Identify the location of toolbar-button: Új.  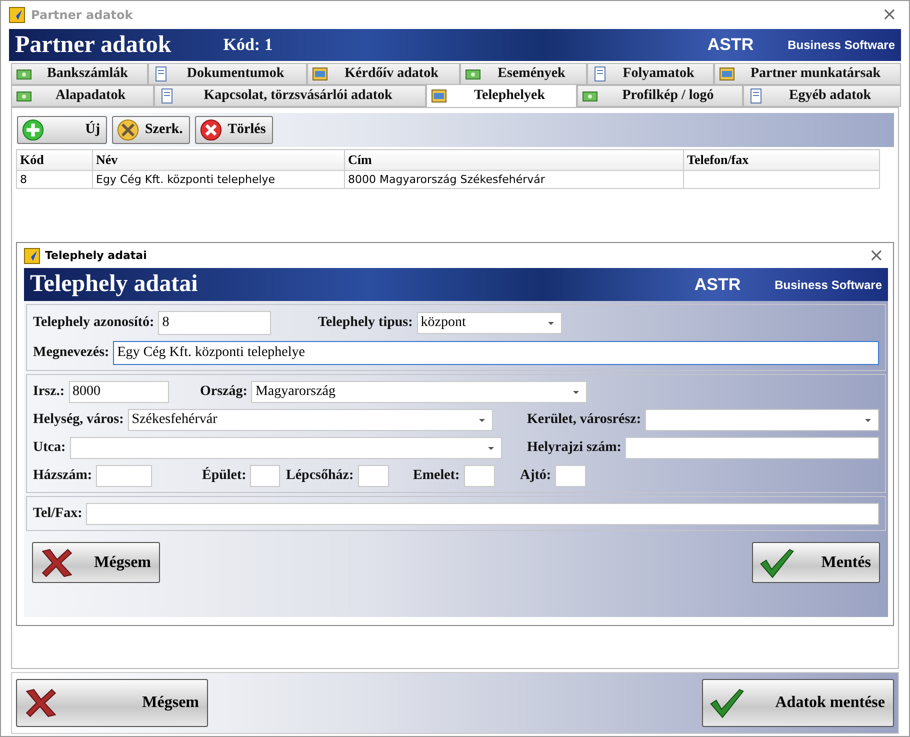
(62, 130).